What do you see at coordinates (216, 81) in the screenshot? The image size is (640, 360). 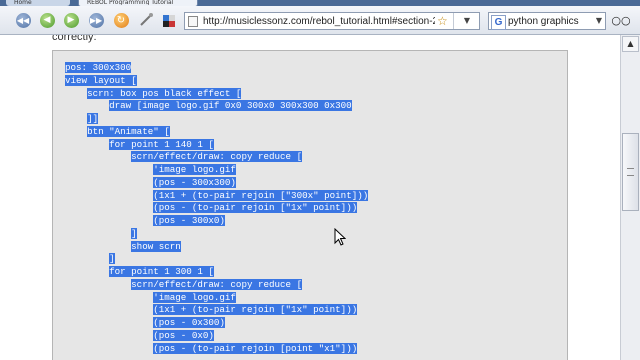 I see `code-line: view layout [` at bounding box center [216, 81].